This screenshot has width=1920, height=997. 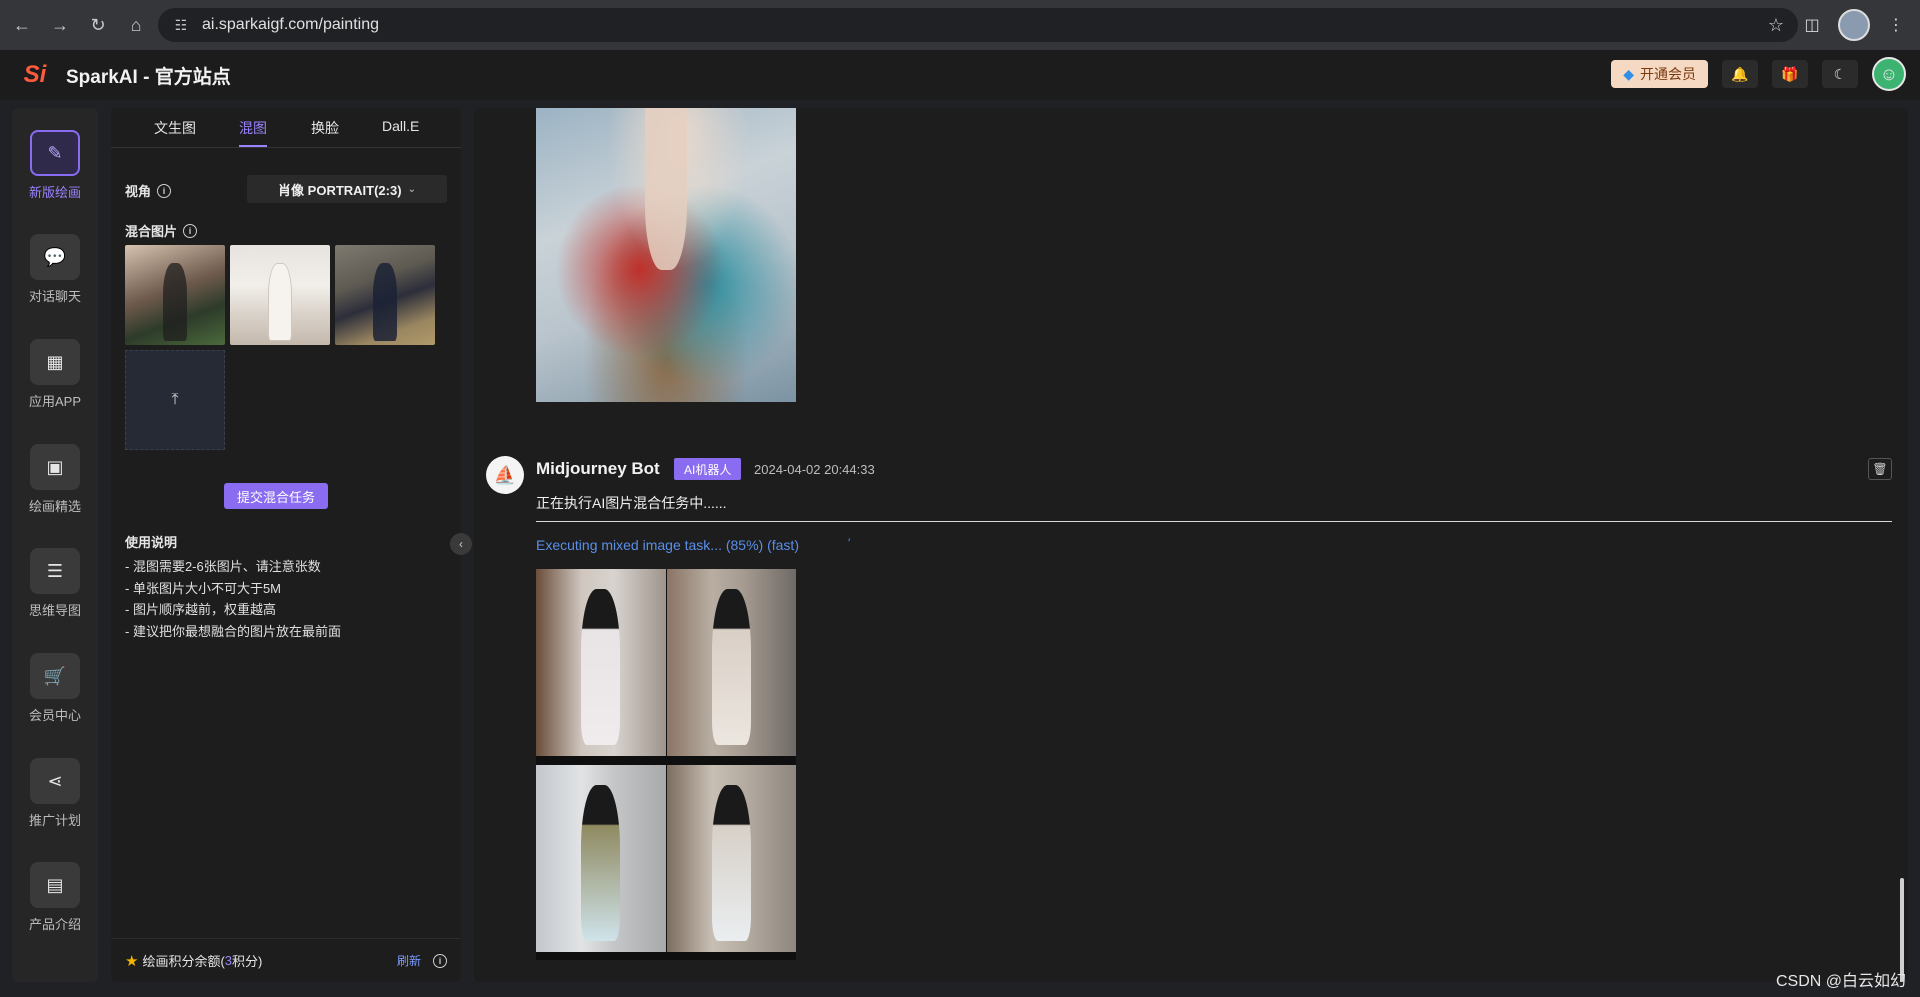 I want to click on bot-avatar-sailboat-icon: ⛵, so click(x=505, y=475).